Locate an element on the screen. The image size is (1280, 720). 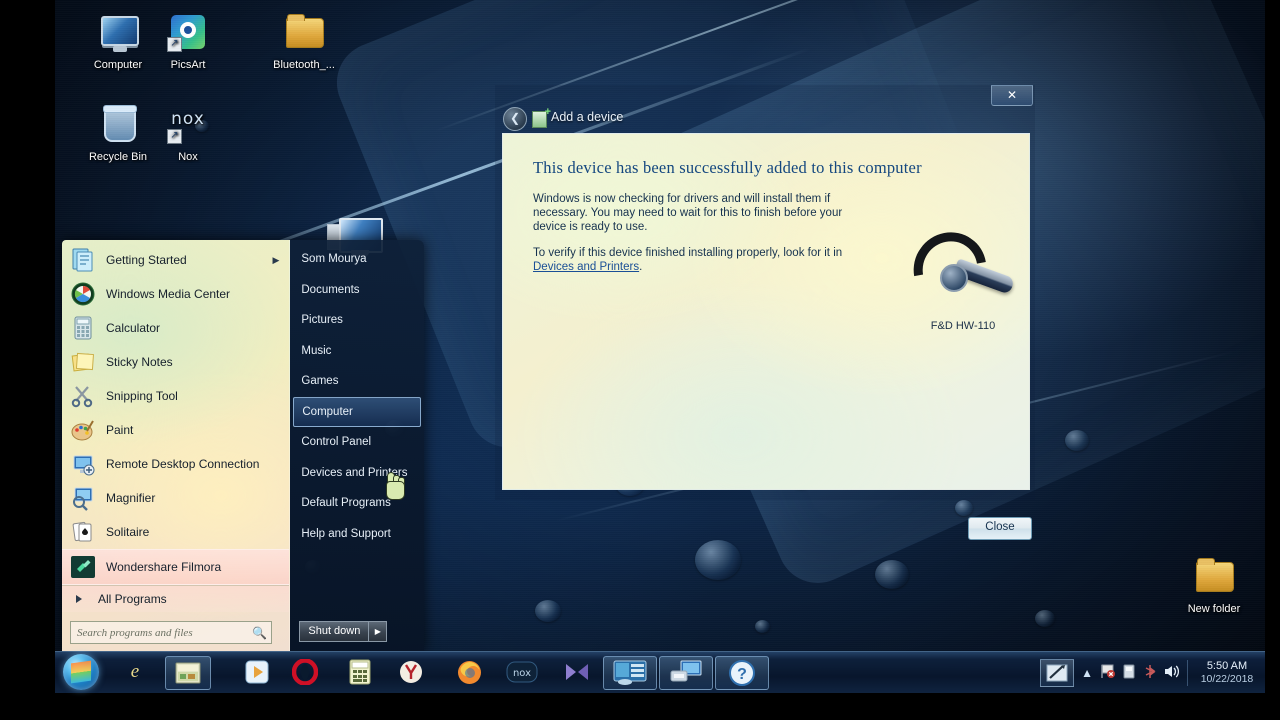
start-menu-item-remote-desktop-connection: Remote Desktop Connection is located at coordinates (175, 464).